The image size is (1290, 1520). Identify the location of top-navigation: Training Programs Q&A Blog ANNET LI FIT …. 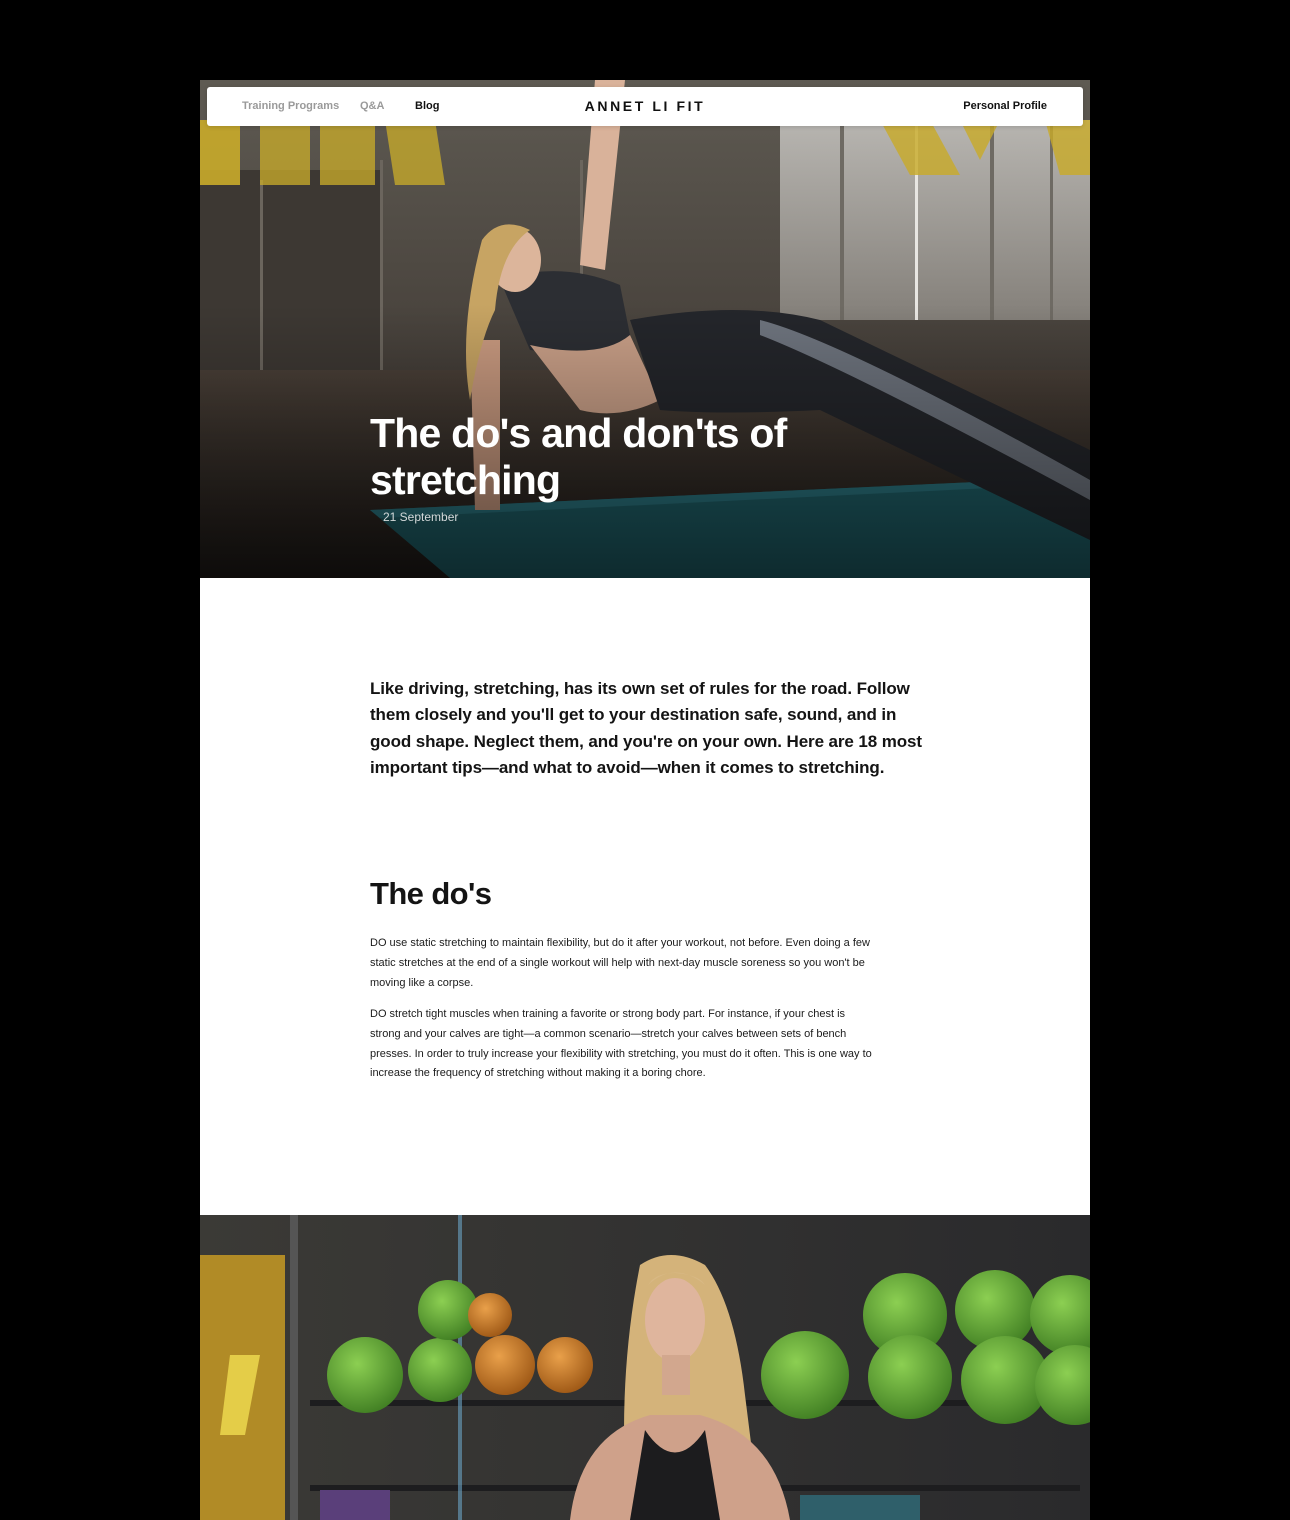
(645, 106).